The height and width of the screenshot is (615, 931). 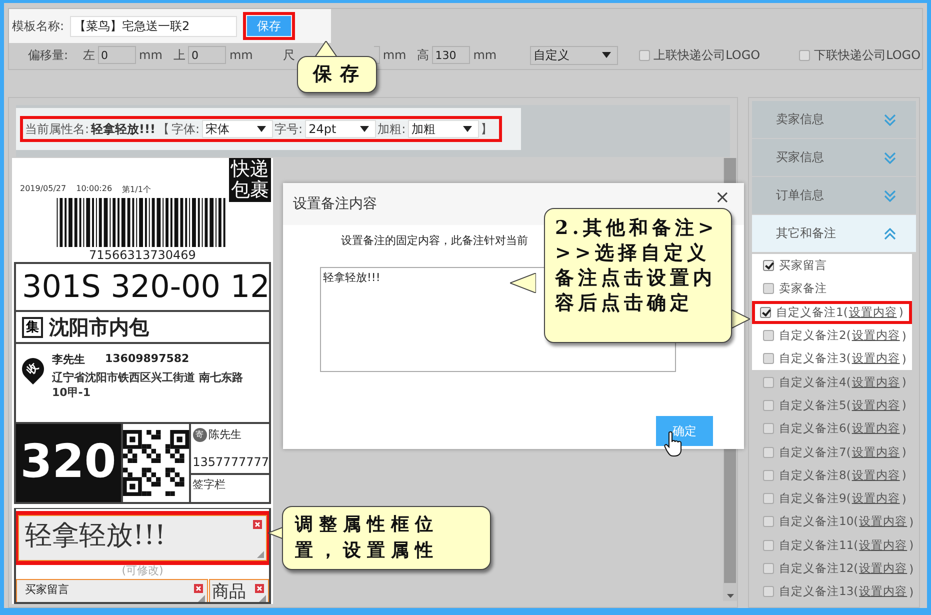 What do you see at coordinates (834, 195) in the screenshot?
I see `accordion-header: 订单信息` at bounding box center [834, 195].